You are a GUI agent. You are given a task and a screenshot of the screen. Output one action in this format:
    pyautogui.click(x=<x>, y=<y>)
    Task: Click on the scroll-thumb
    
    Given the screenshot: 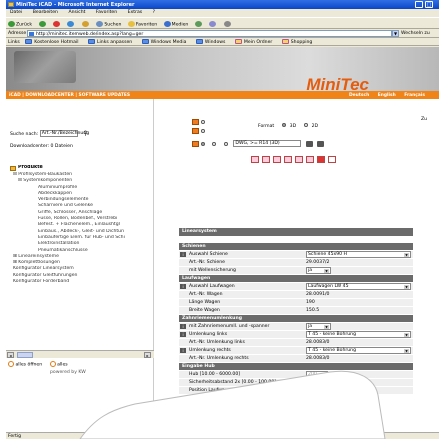 What is the action you would take?
    pyautogui.click(x=25, y=355)
    